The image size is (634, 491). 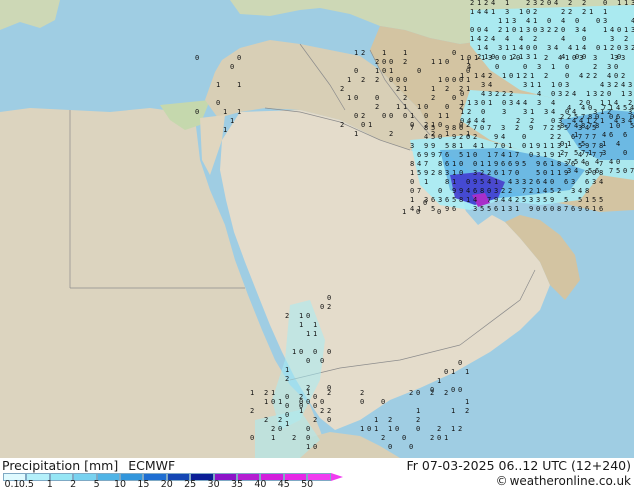 I want to click on colorbar-tick-label: 45, so click(x=283, y=484).